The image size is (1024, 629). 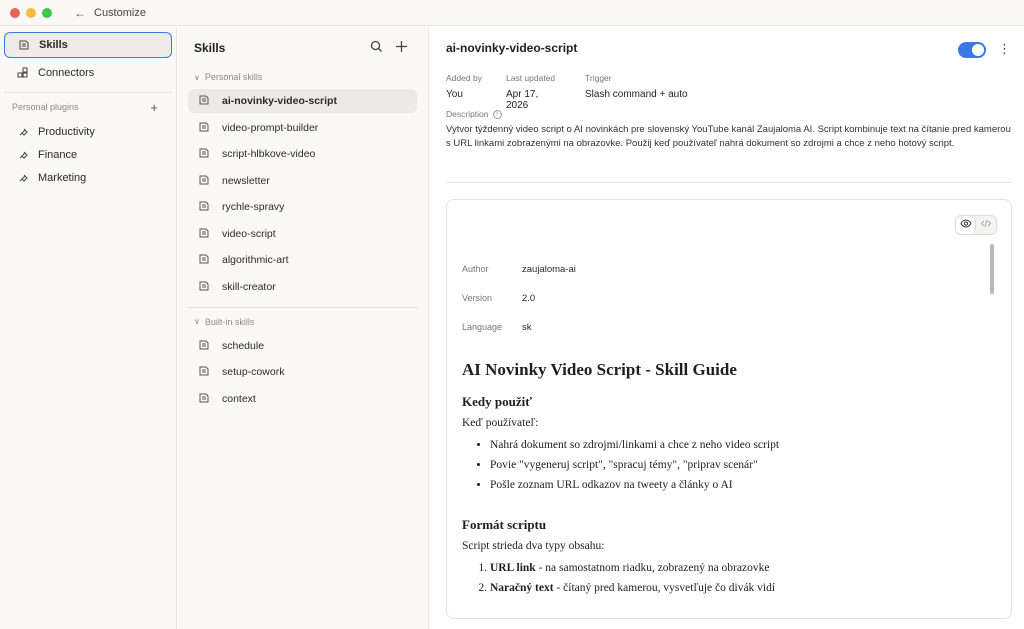 What do you see at coordinates (197, 77) in the screenshot?
I see `chevron-down-icon: ∨` at bounding box center [197, 77].